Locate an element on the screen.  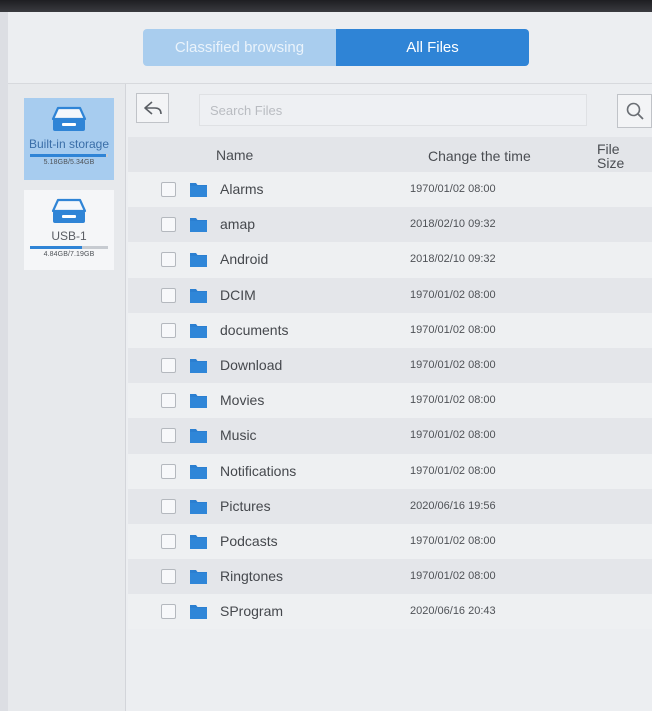
table-header: Name Change the time File Size is located at coordinates (390, 154).